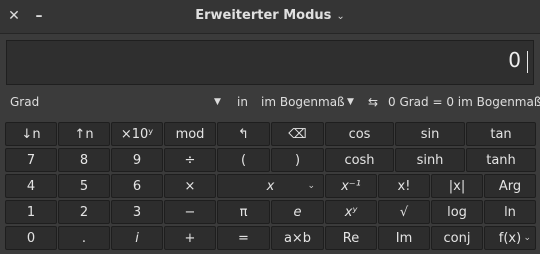 The image size is (540, 254). I want to click on button-label: xʸ, so click(351, 212).